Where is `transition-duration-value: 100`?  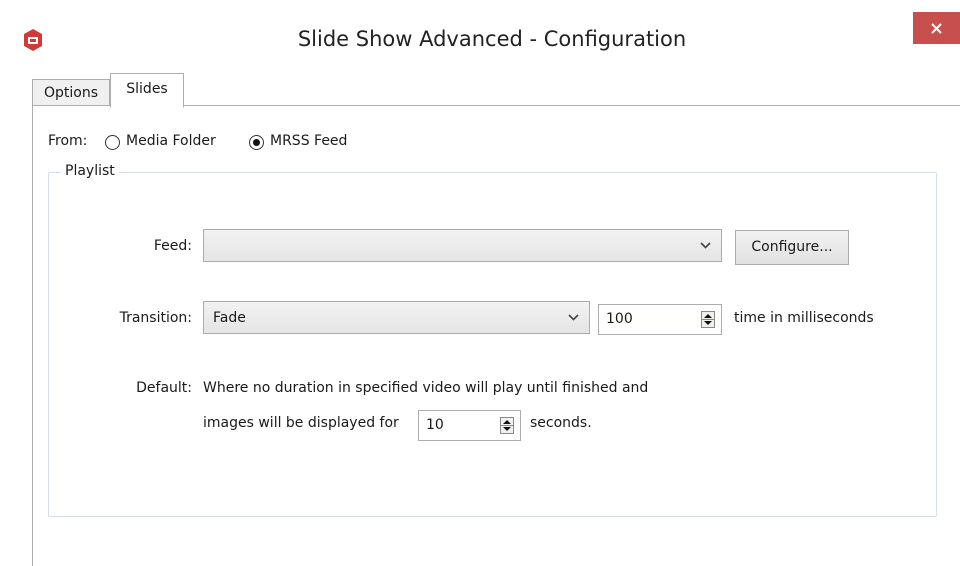
transition-duration-value: 100 is located at coordinates (619, 319).